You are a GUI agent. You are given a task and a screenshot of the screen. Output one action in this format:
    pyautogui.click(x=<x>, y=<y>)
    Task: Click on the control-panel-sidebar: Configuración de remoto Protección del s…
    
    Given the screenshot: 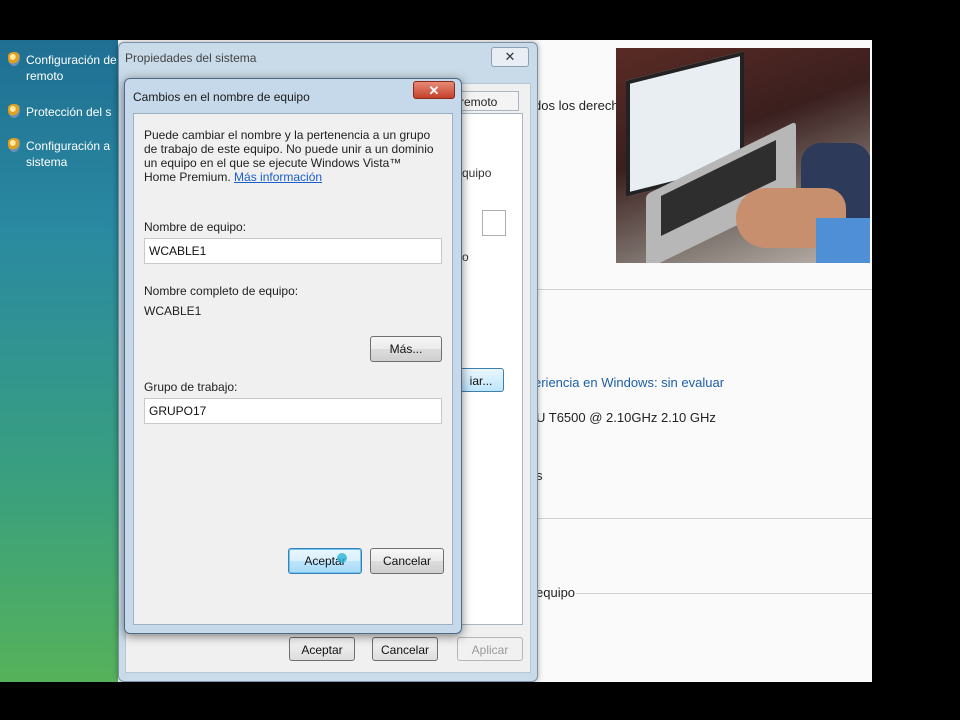 What is the action you would take?
    pyautogui.click(x=59, y=361)
    